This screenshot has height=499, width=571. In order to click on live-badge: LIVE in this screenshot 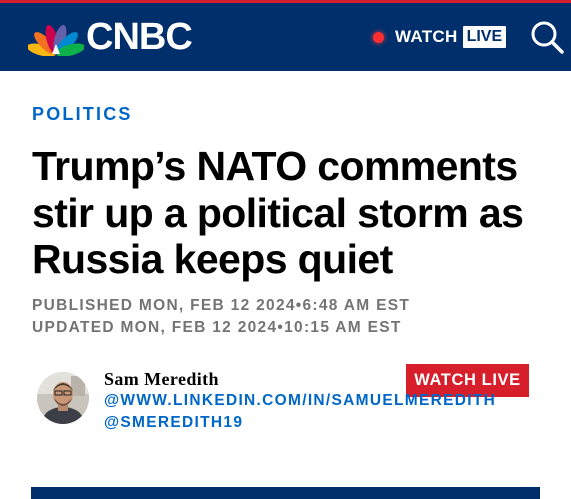, I will do `click(484, 37)`.